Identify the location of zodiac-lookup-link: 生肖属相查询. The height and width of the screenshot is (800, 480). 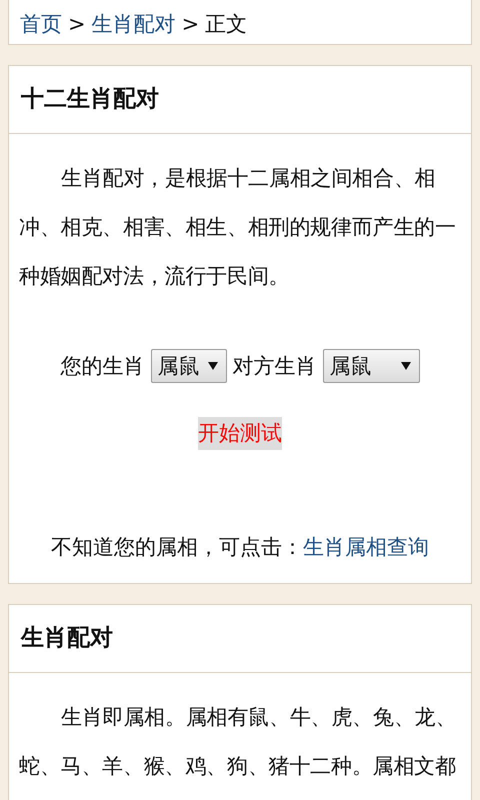
(366, 547).